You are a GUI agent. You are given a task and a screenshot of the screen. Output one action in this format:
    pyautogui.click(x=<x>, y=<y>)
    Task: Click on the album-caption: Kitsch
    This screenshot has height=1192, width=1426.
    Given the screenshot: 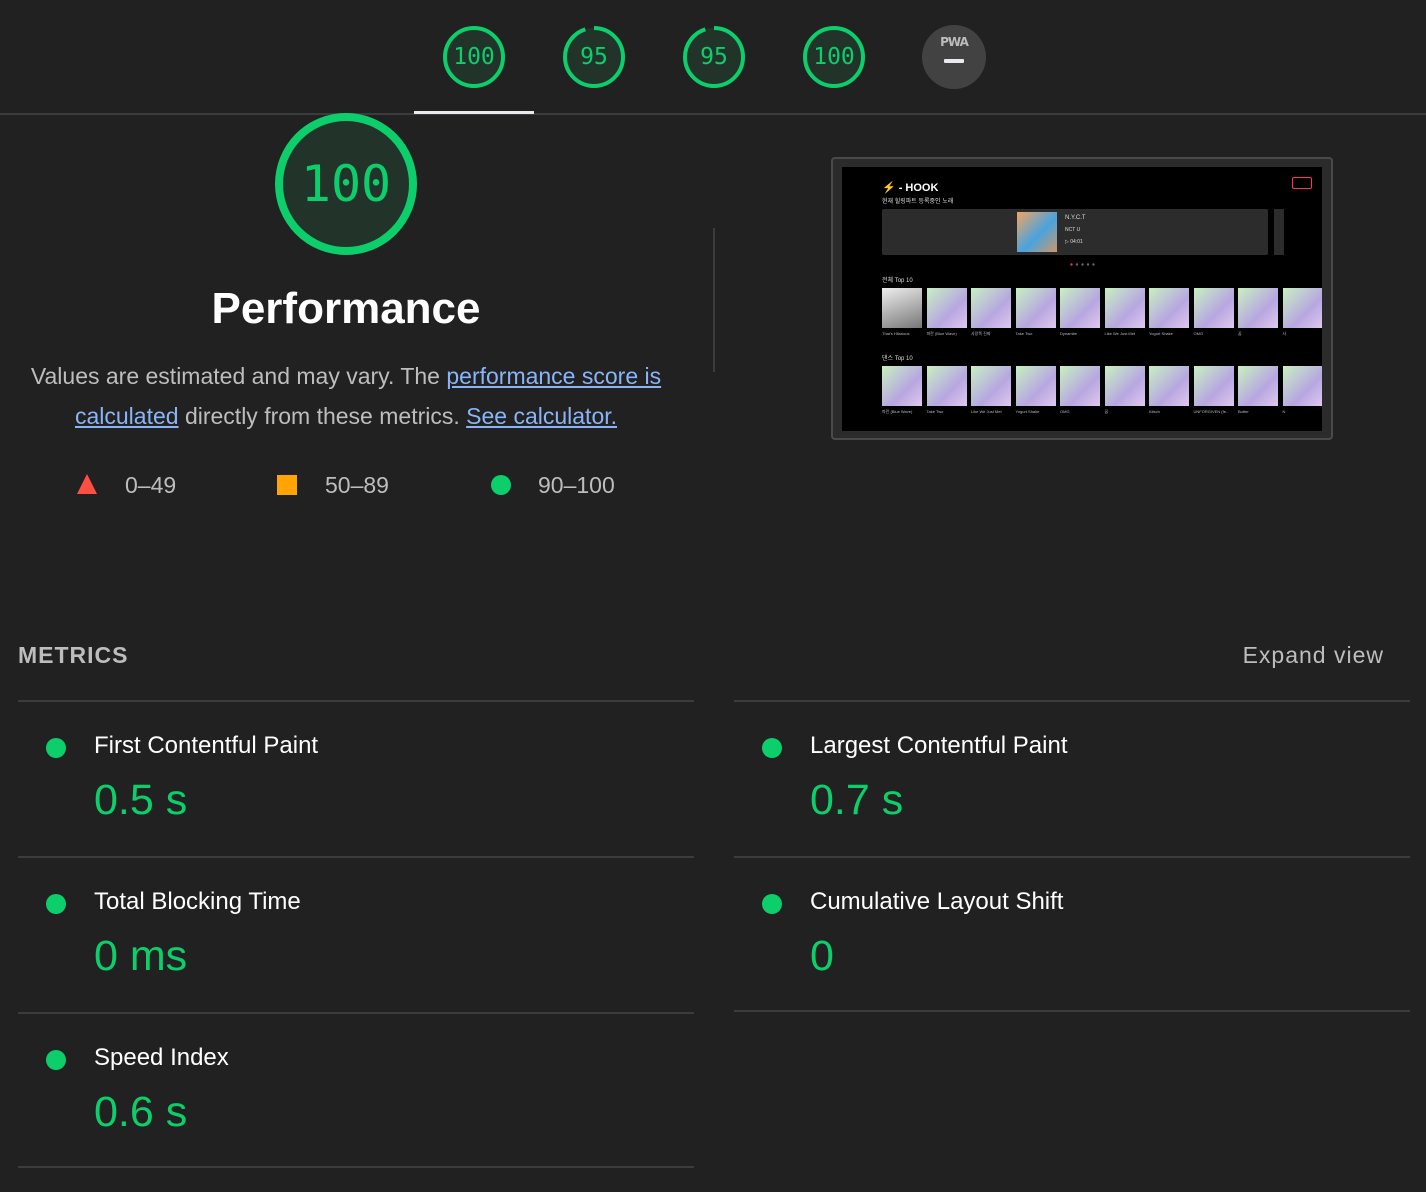 What is the action you would take?
    pyautogui.click(x=1154, y=411)
    